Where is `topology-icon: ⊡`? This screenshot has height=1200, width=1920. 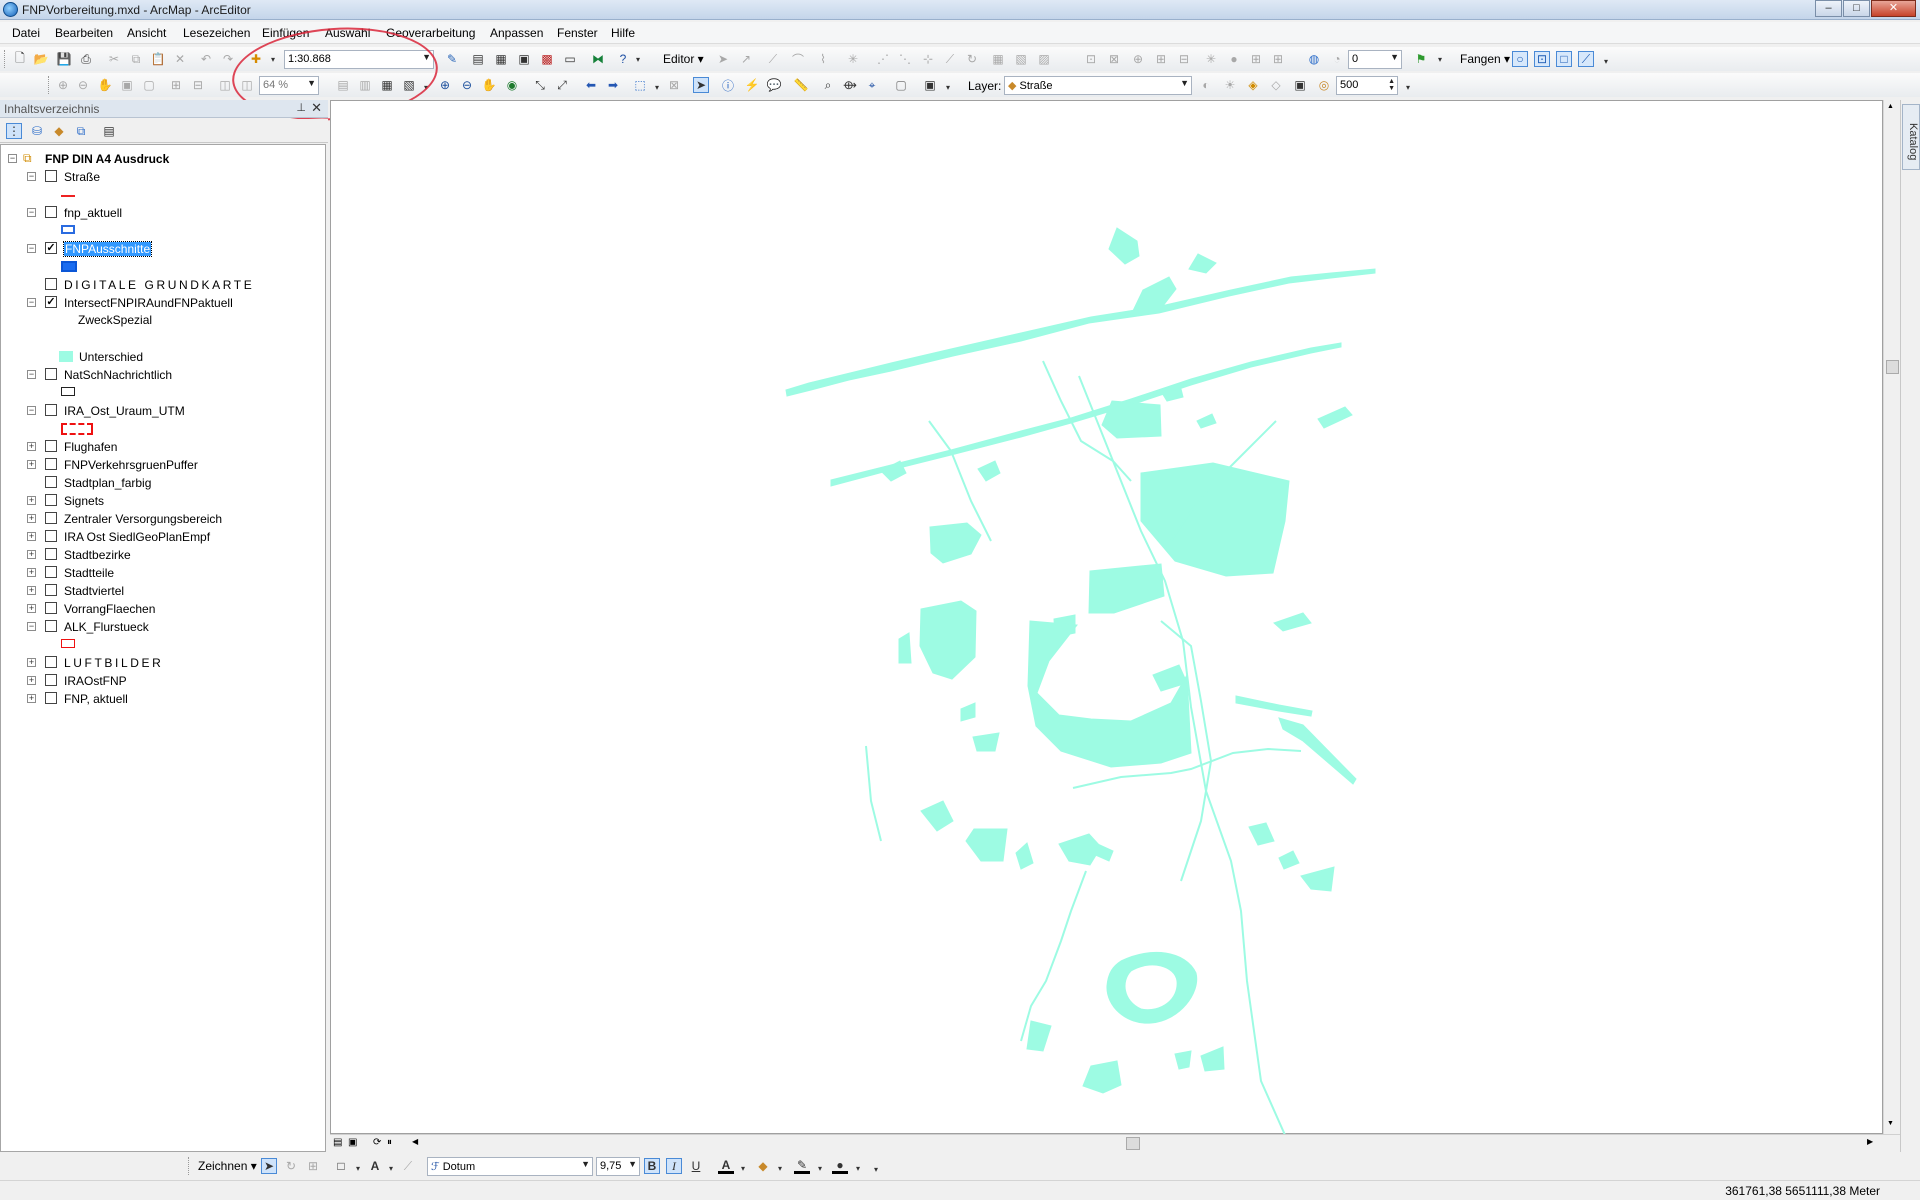
topology-icon: ⊡ is located at coordinates (1091, 59).